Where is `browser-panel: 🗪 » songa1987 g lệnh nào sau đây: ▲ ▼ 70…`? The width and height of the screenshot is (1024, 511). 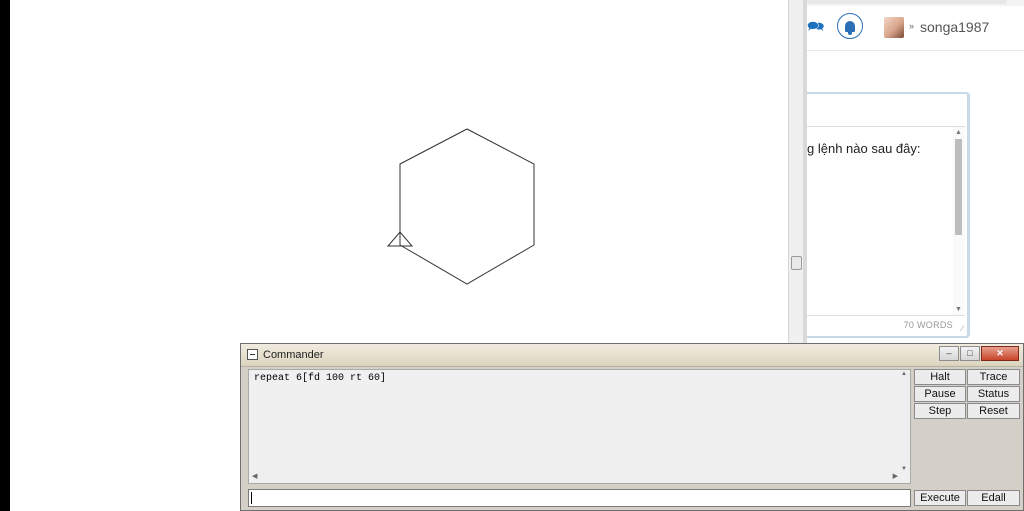
browser-panel: 🗪 » songa1987 g lệnh nào sau đây: ▲ ▼ 70… is located at coordinates (915, 175).